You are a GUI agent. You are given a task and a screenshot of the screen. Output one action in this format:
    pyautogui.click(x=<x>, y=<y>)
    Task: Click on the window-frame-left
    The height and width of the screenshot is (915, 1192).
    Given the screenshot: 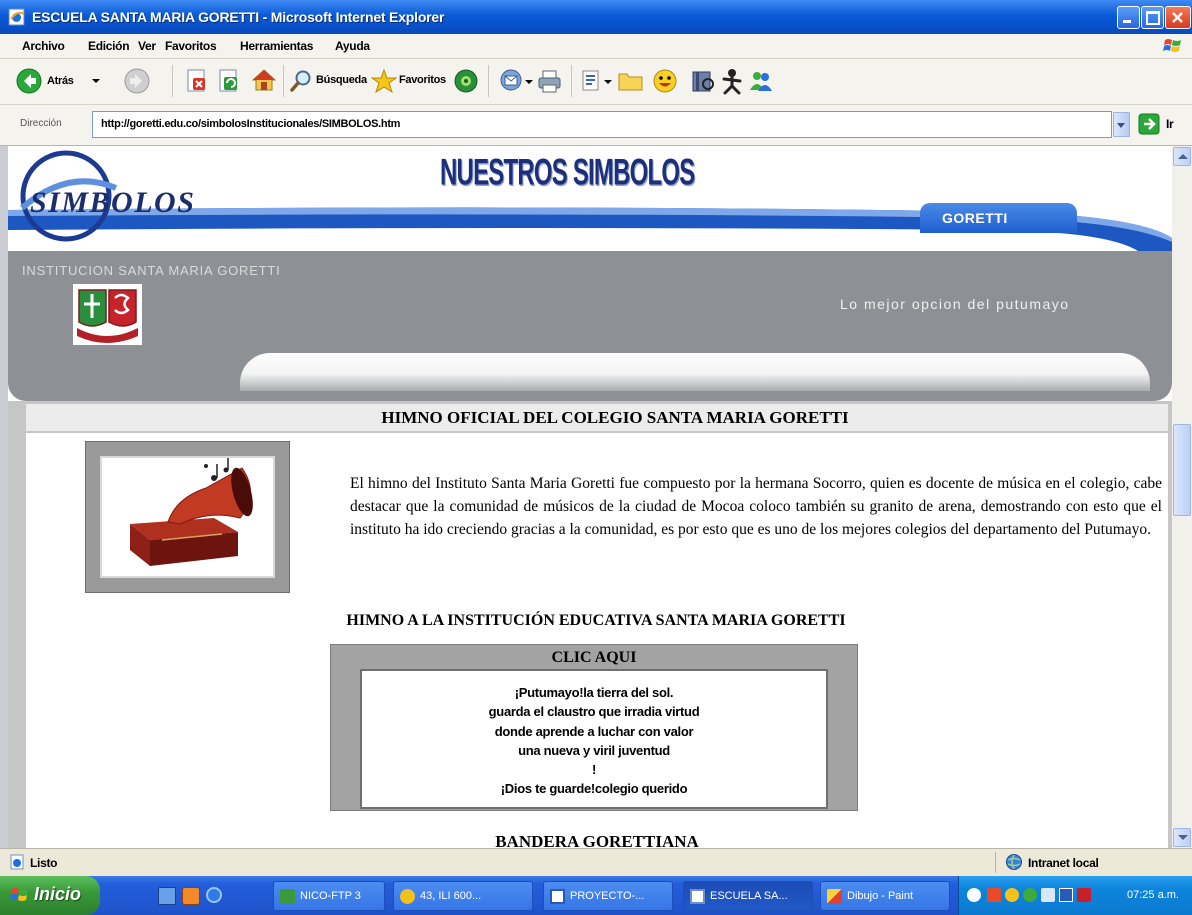 What is the action you would take?
    pyautogui.click(x=4, y=497)
    